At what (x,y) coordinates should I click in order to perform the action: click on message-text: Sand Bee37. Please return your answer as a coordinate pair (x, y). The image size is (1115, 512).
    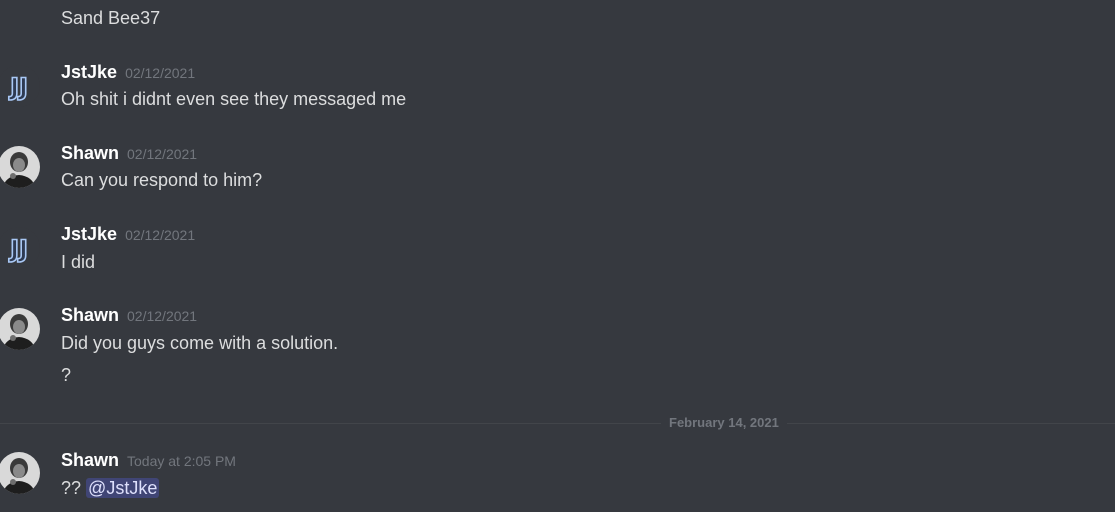
    Looking at the image, I should click on (111, 18).